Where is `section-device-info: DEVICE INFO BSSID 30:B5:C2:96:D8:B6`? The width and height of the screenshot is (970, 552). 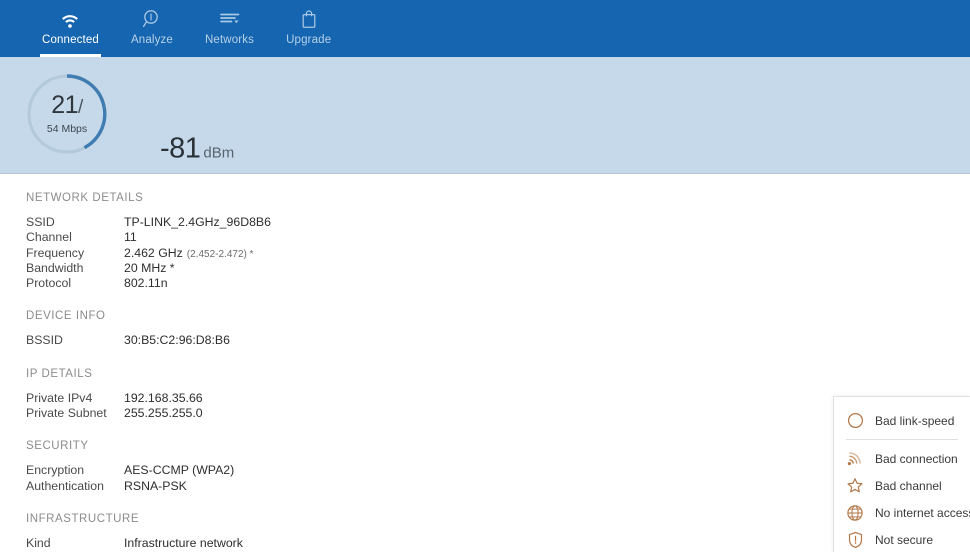
section-device-info: DEVICE INFO BSSID 30:B5:C2:96:D8:B6 is located at coordinates (498, 329).